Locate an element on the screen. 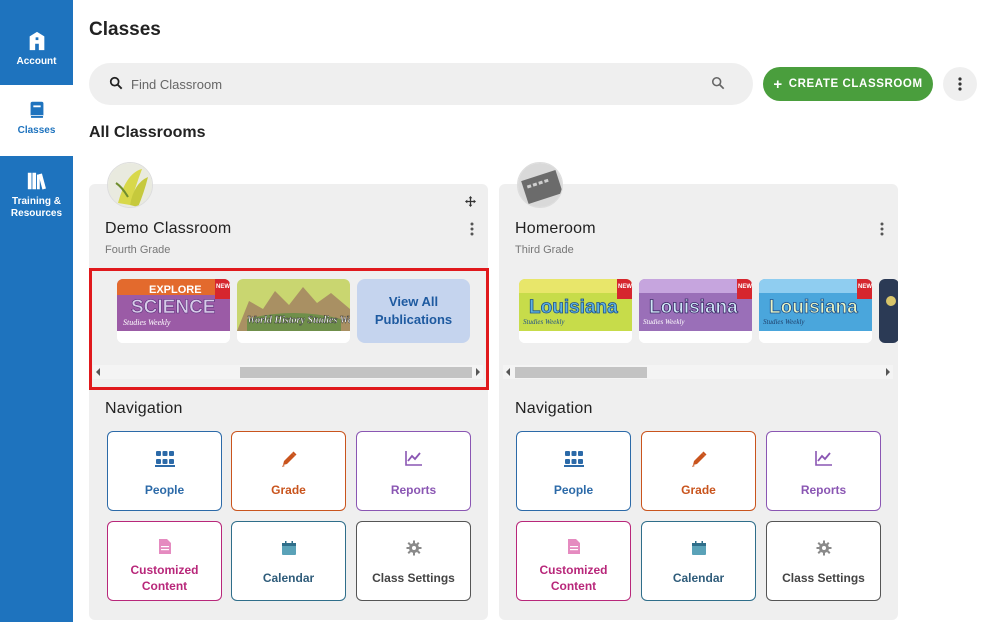 The width and height of the screenshot is (990, 622). svg-text: SCIENCE is located at coordinates (173, 307).